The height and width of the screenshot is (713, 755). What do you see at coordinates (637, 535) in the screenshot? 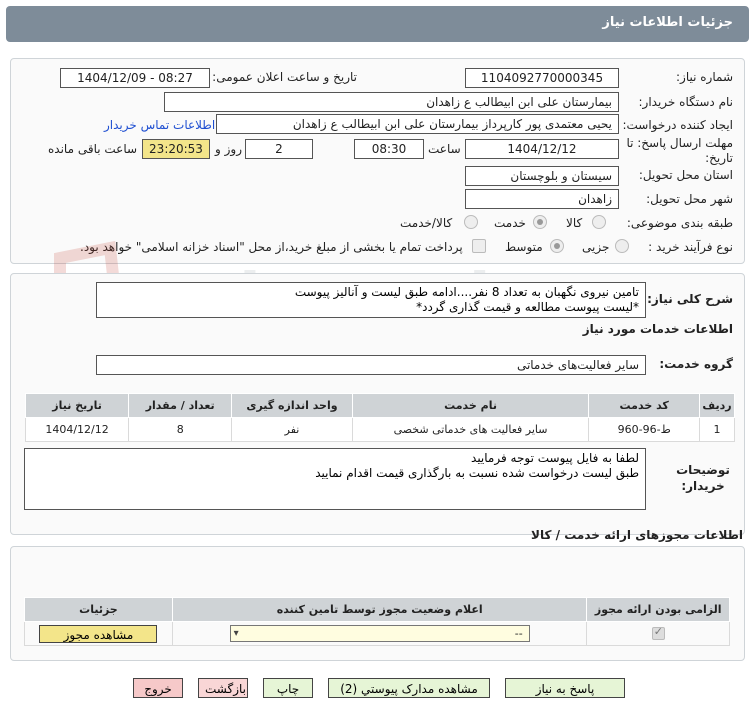
I see `permits-section-title: اطلاعات مجوزهای ارائه خدمت / کالا` at bounding box center [637, 535].